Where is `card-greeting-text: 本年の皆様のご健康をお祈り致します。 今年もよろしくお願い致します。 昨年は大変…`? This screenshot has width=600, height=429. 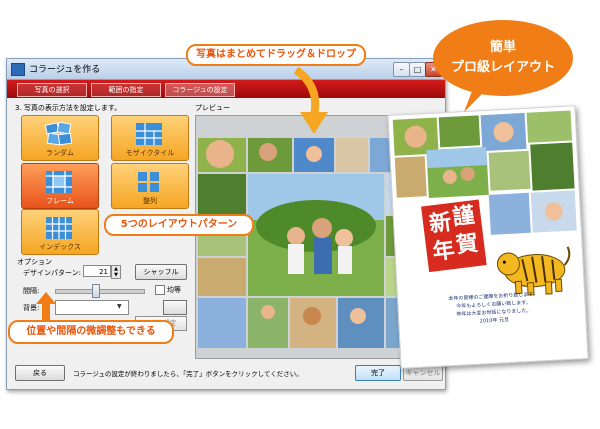 card-greeting-text: 本年の皆様のご健康をお祈り致します。 今年もよろしくお願い致します。 昨年は大変… is located at coordinates (493, 308).